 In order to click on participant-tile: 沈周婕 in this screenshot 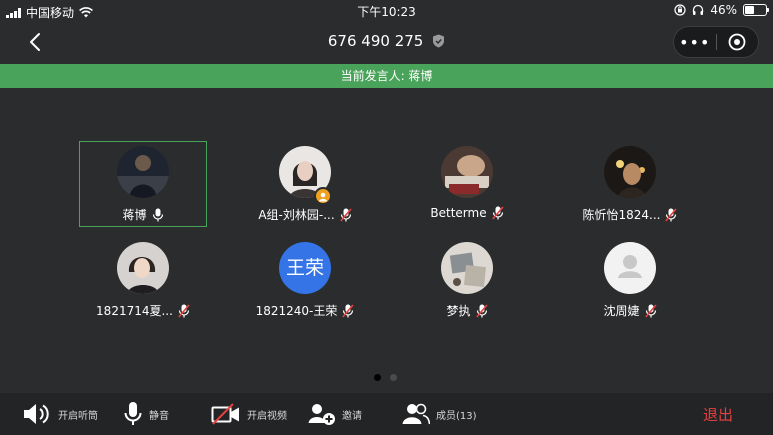, I will do `click(630, 280)`.